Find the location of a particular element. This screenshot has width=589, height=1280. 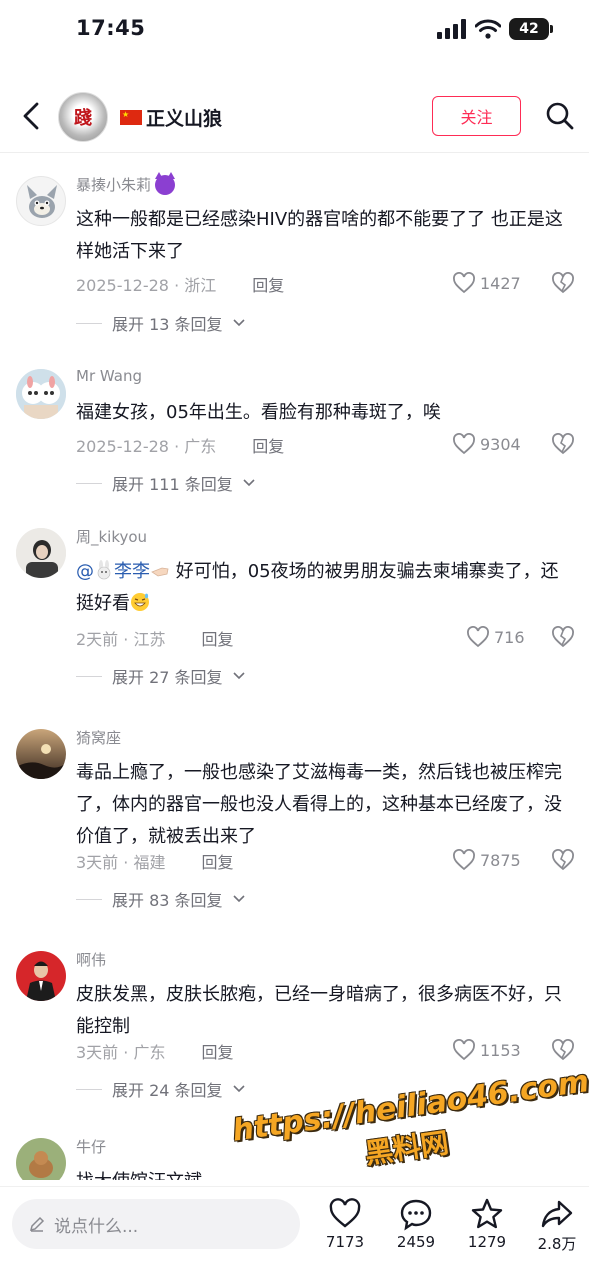

cellular-signal-icon is located at coordinates (451, 29).